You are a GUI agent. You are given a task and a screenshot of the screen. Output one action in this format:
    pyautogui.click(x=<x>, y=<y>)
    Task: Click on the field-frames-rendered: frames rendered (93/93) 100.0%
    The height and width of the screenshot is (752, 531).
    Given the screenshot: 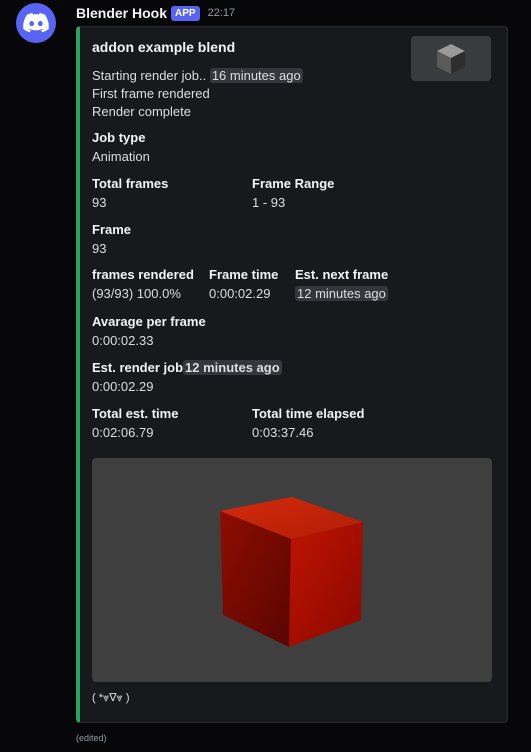 What is the action you would take?
    pyautogui.click(x=143, y=284)
    